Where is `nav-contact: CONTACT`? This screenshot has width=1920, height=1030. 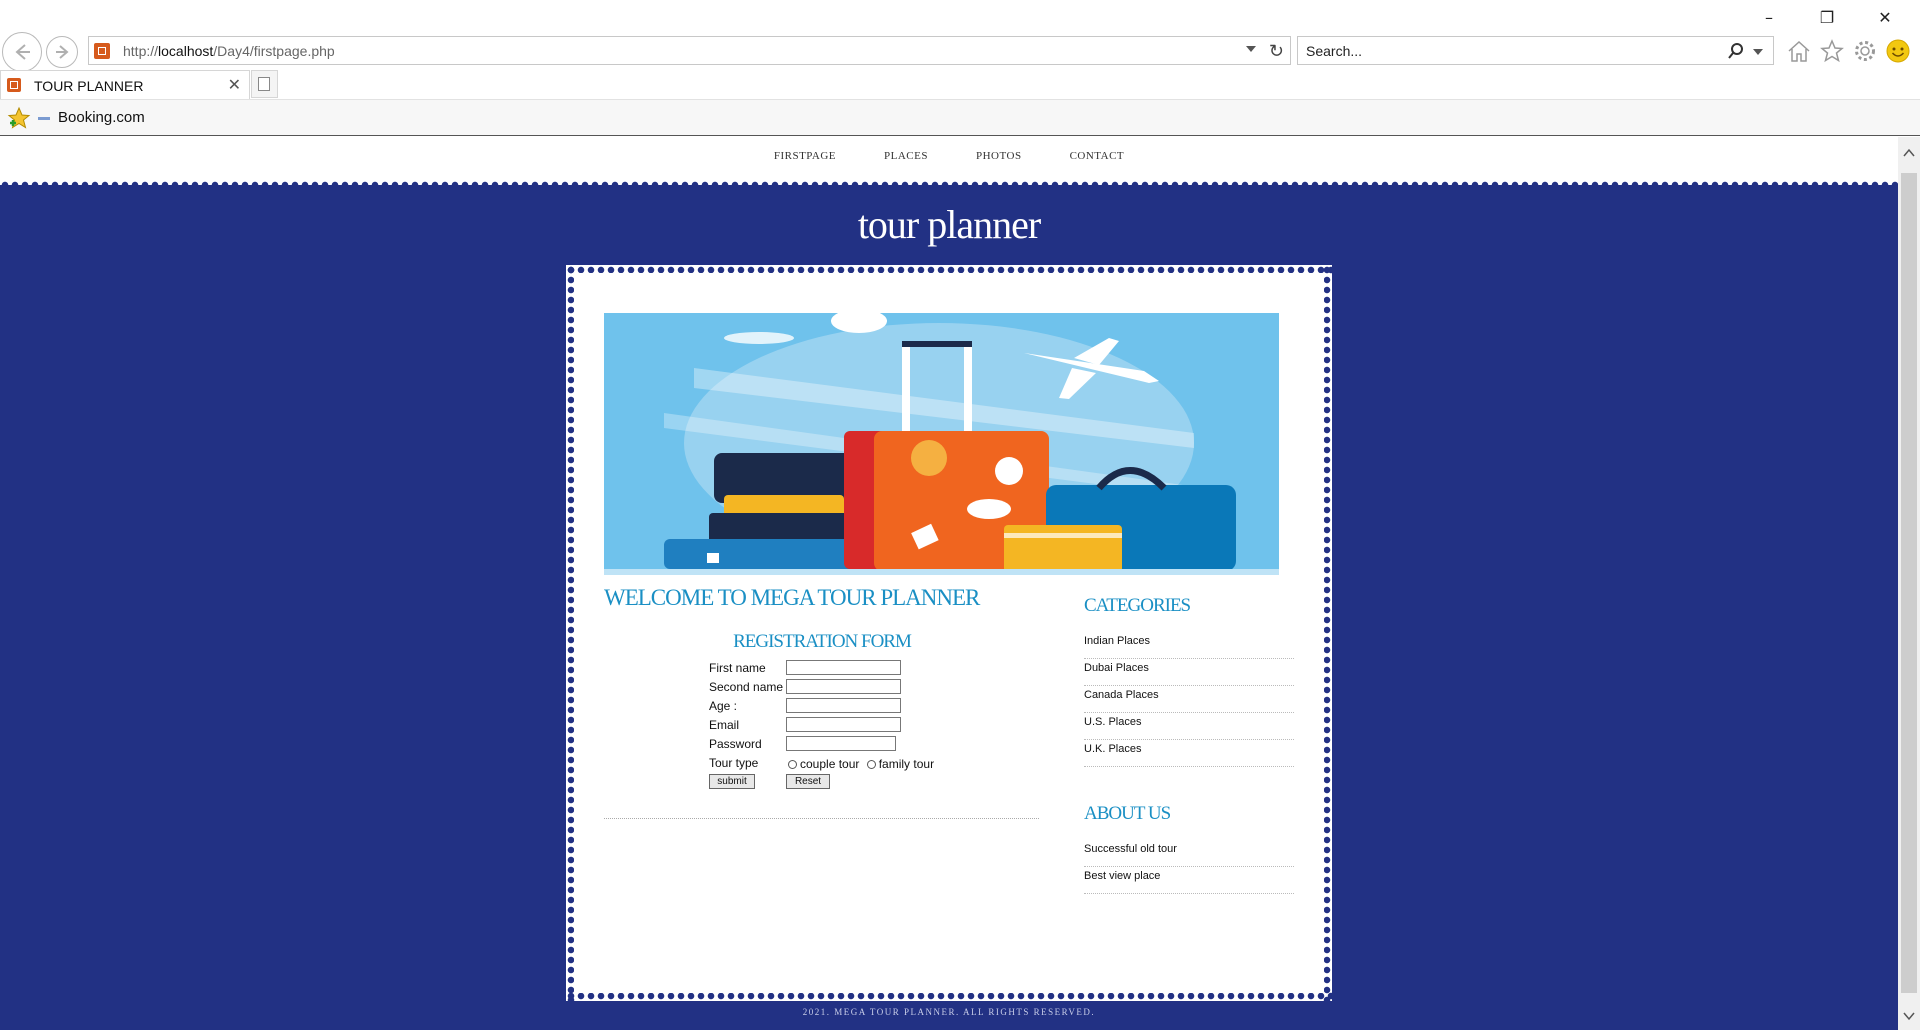 nav-contact: CONTACT is located at coordinates (1097, 156).